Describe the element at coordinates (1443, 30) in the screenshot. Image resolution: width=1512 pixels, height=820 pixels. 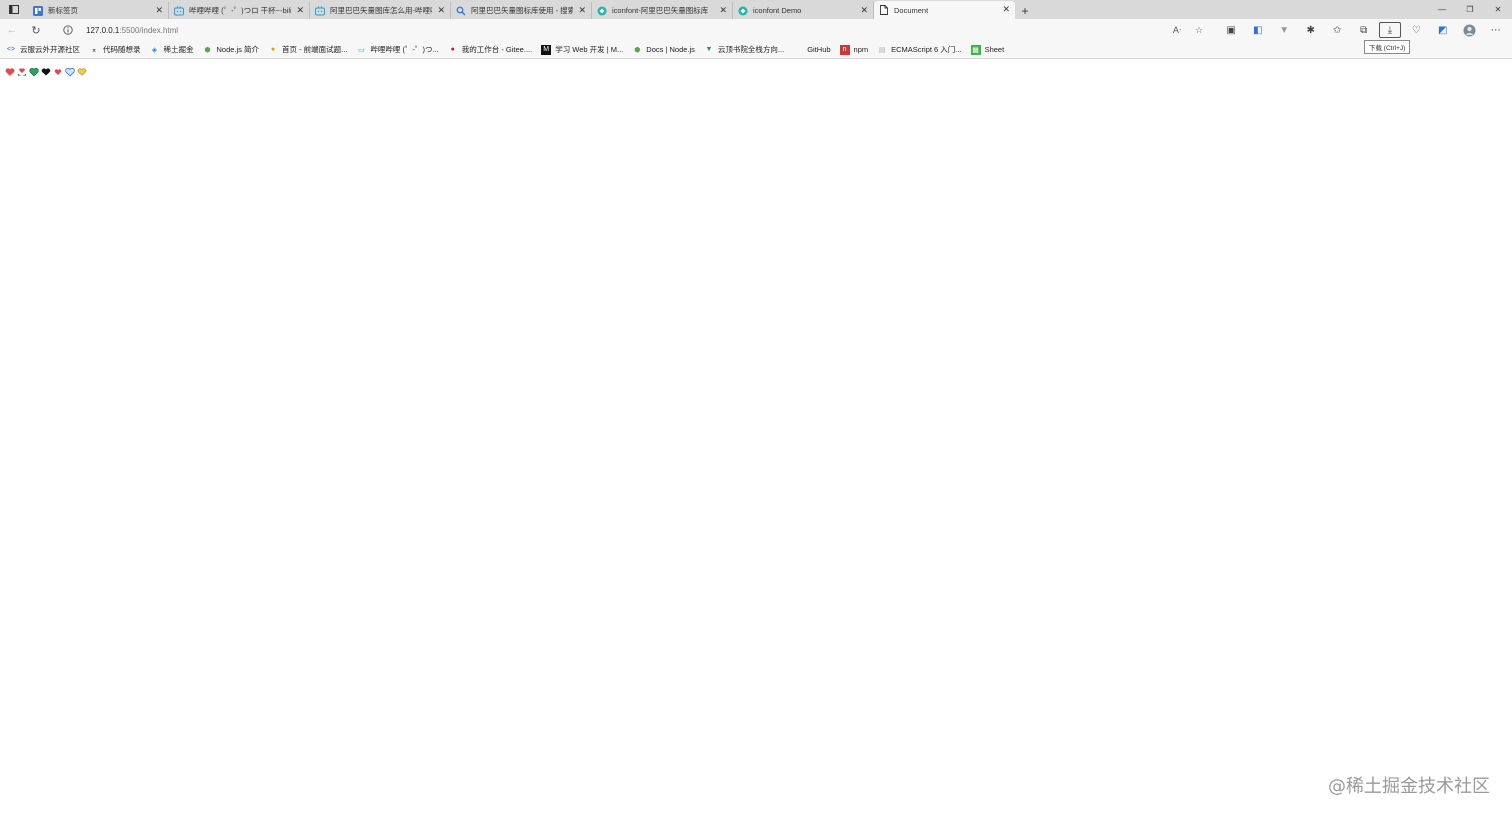
I see `copilot-icon: ◩` at that location.